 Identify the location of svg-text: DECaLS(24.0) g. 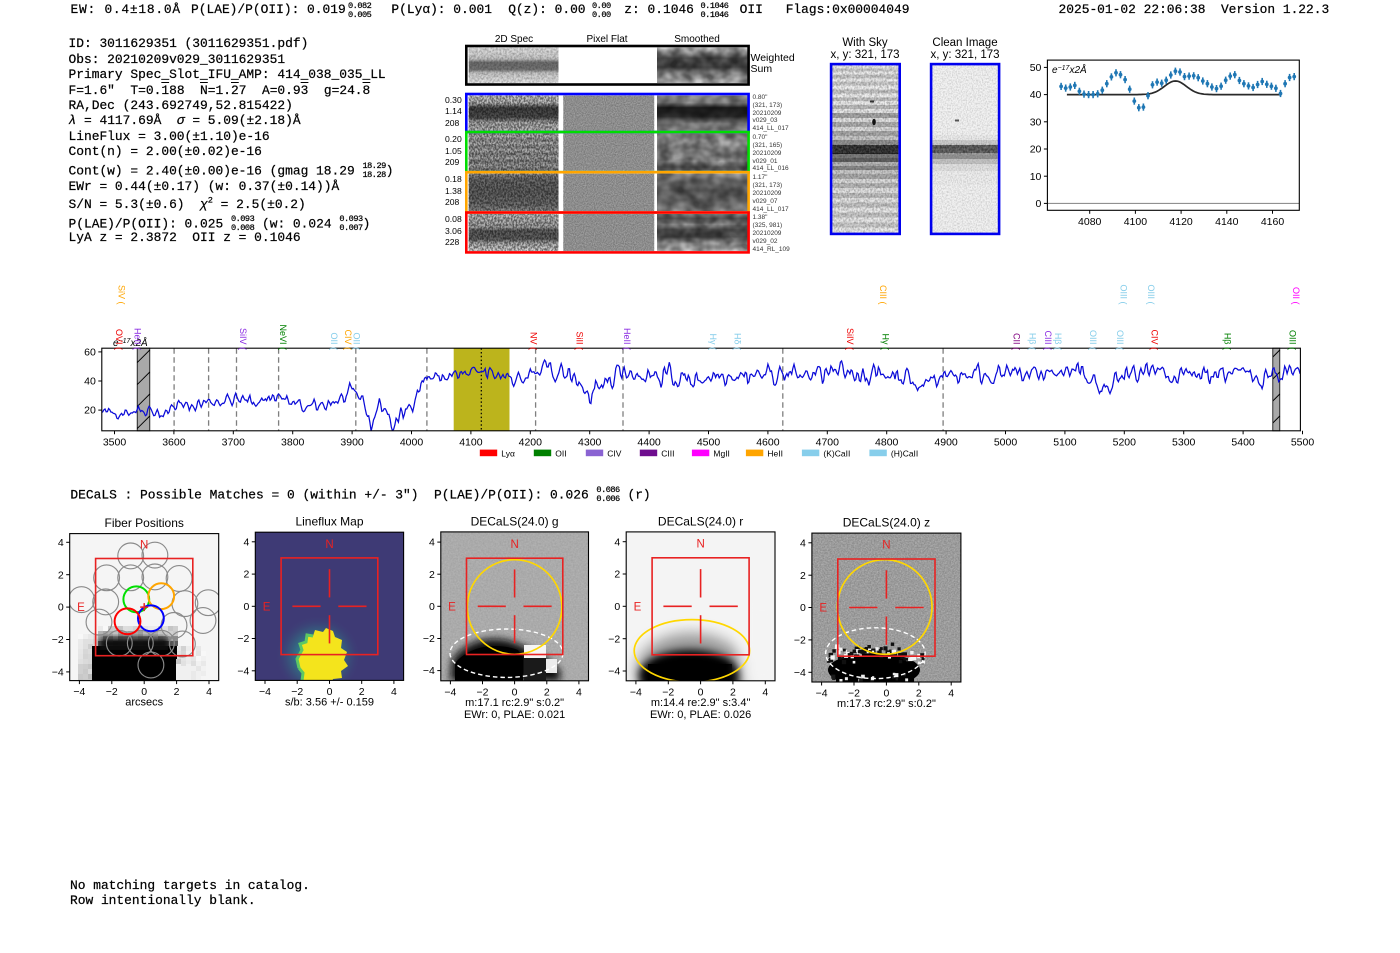
(515, 521).